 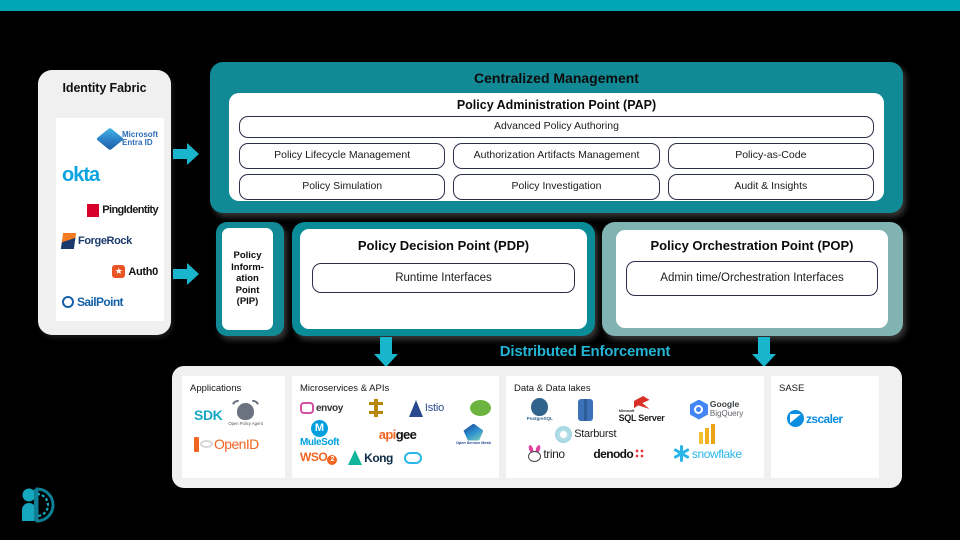 I want to click on wso2-logo: WSO 2, so click(x=319, y=457).